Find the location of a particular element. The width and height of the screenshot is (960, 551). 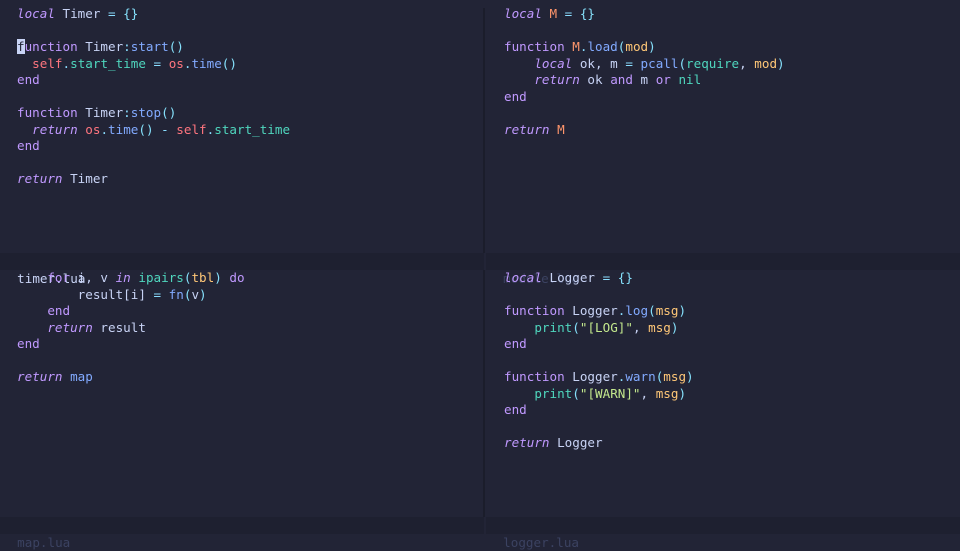

code-token: . is located at coordinates (66, 63).